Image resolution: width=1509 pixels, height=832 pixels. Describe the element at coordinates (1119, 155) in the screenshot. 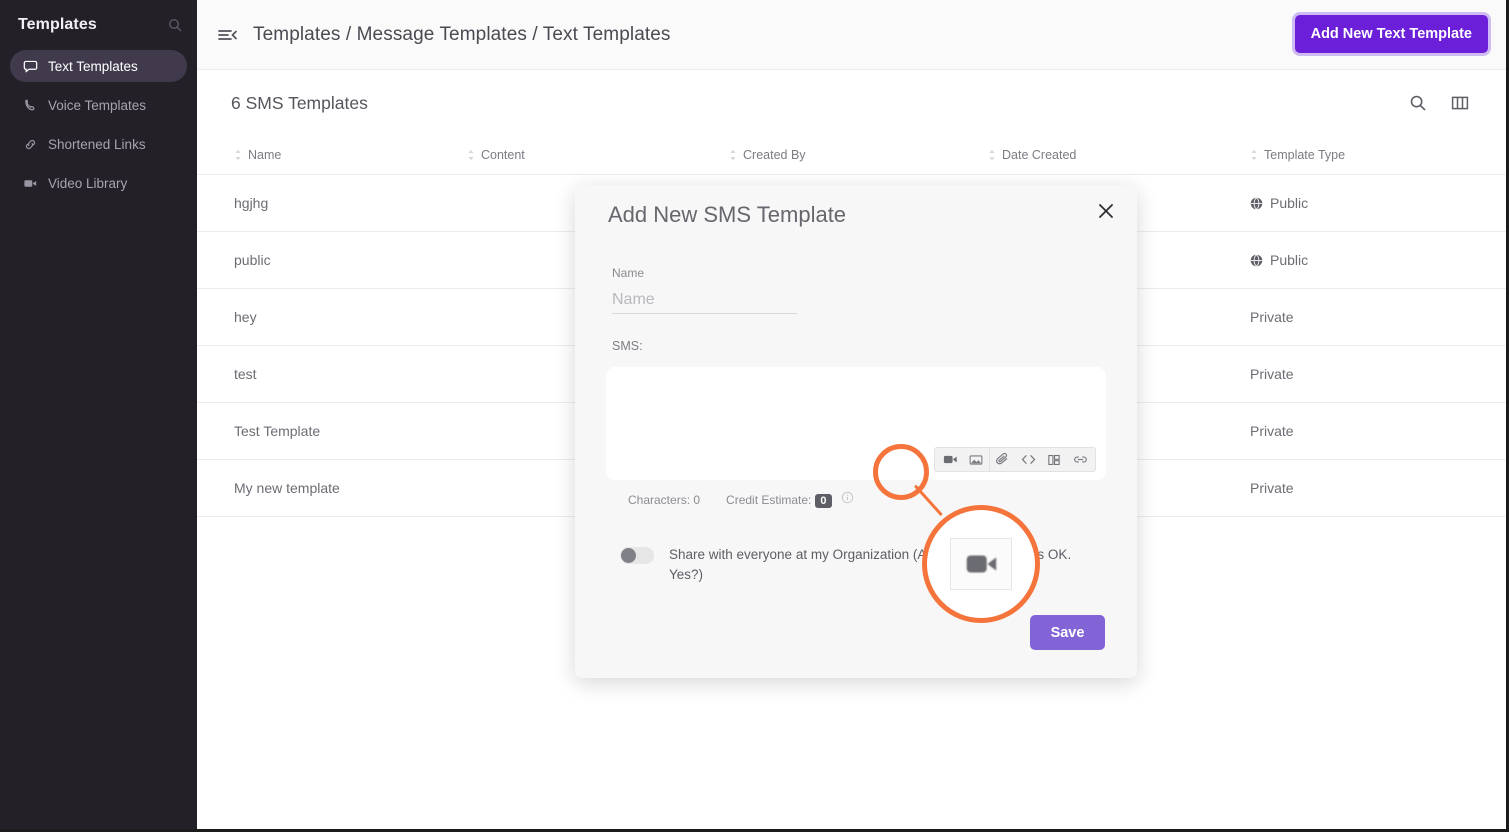

I see `column-header-date-created: Date Created` at that location.